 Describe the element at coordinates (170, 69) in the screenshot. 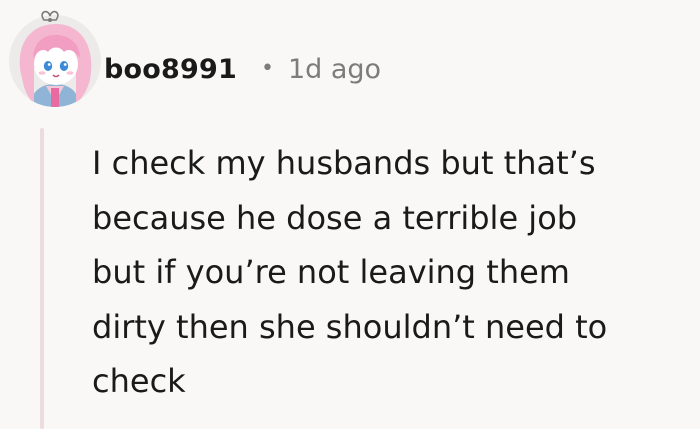

I see `username-link: boo8991` at that location.